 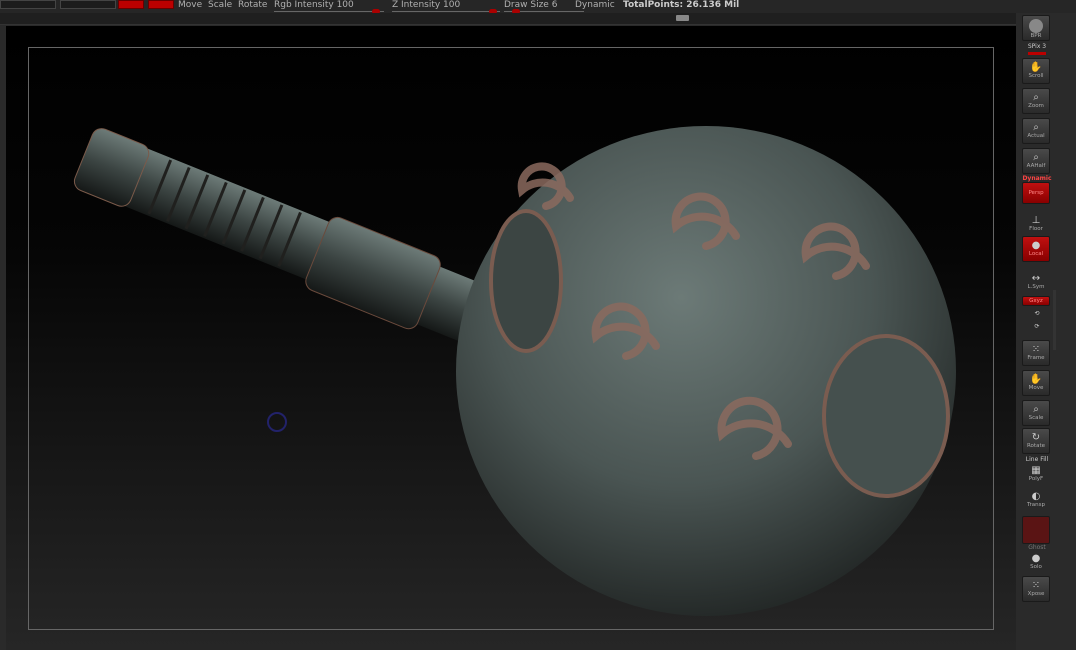 I want to click on rgb-intensity-slider, so click(x=329, y=11).